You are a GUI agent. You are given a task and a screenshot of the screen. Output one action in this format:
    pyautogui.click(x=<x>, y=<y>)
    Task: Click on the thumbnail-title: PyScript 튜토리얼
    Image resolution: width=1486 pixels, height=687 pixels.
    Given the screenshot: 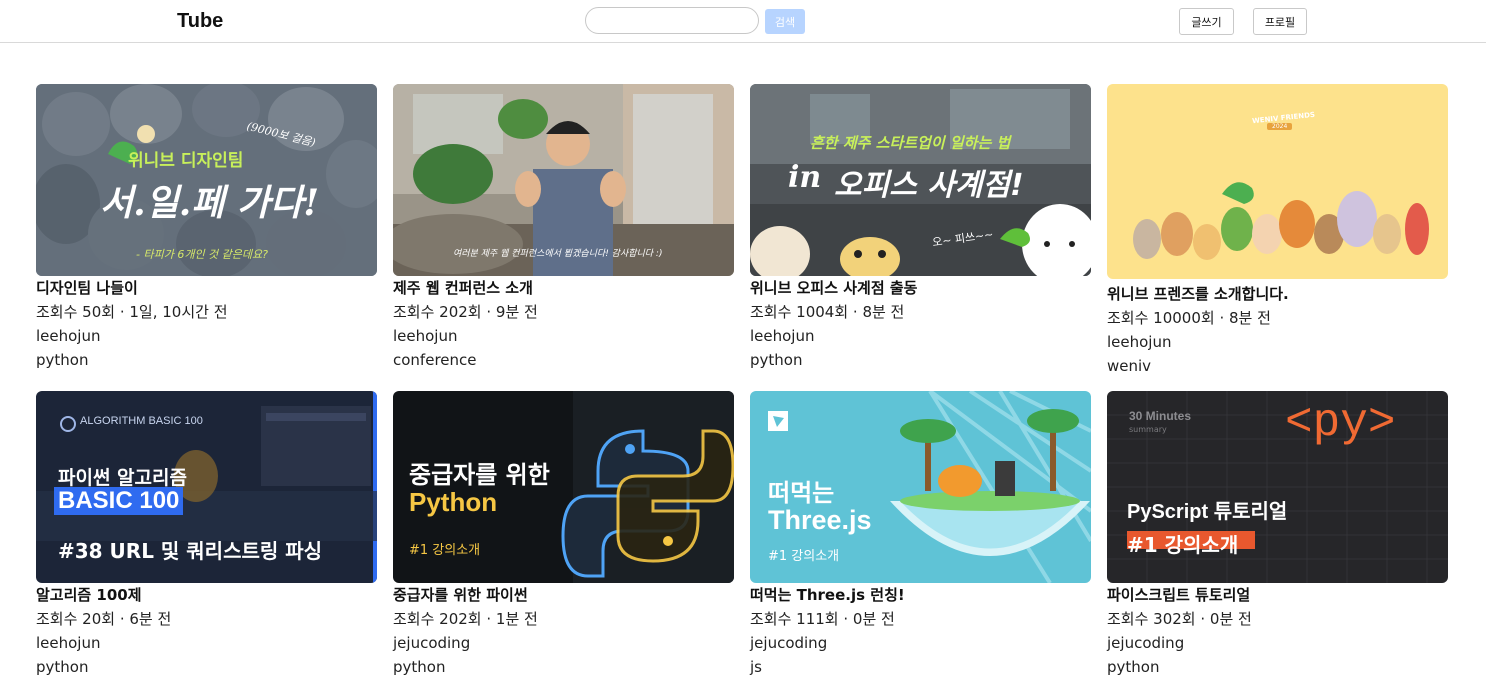 What is the action you would take?
    pyautogui.click(x=1207, y=512)
    